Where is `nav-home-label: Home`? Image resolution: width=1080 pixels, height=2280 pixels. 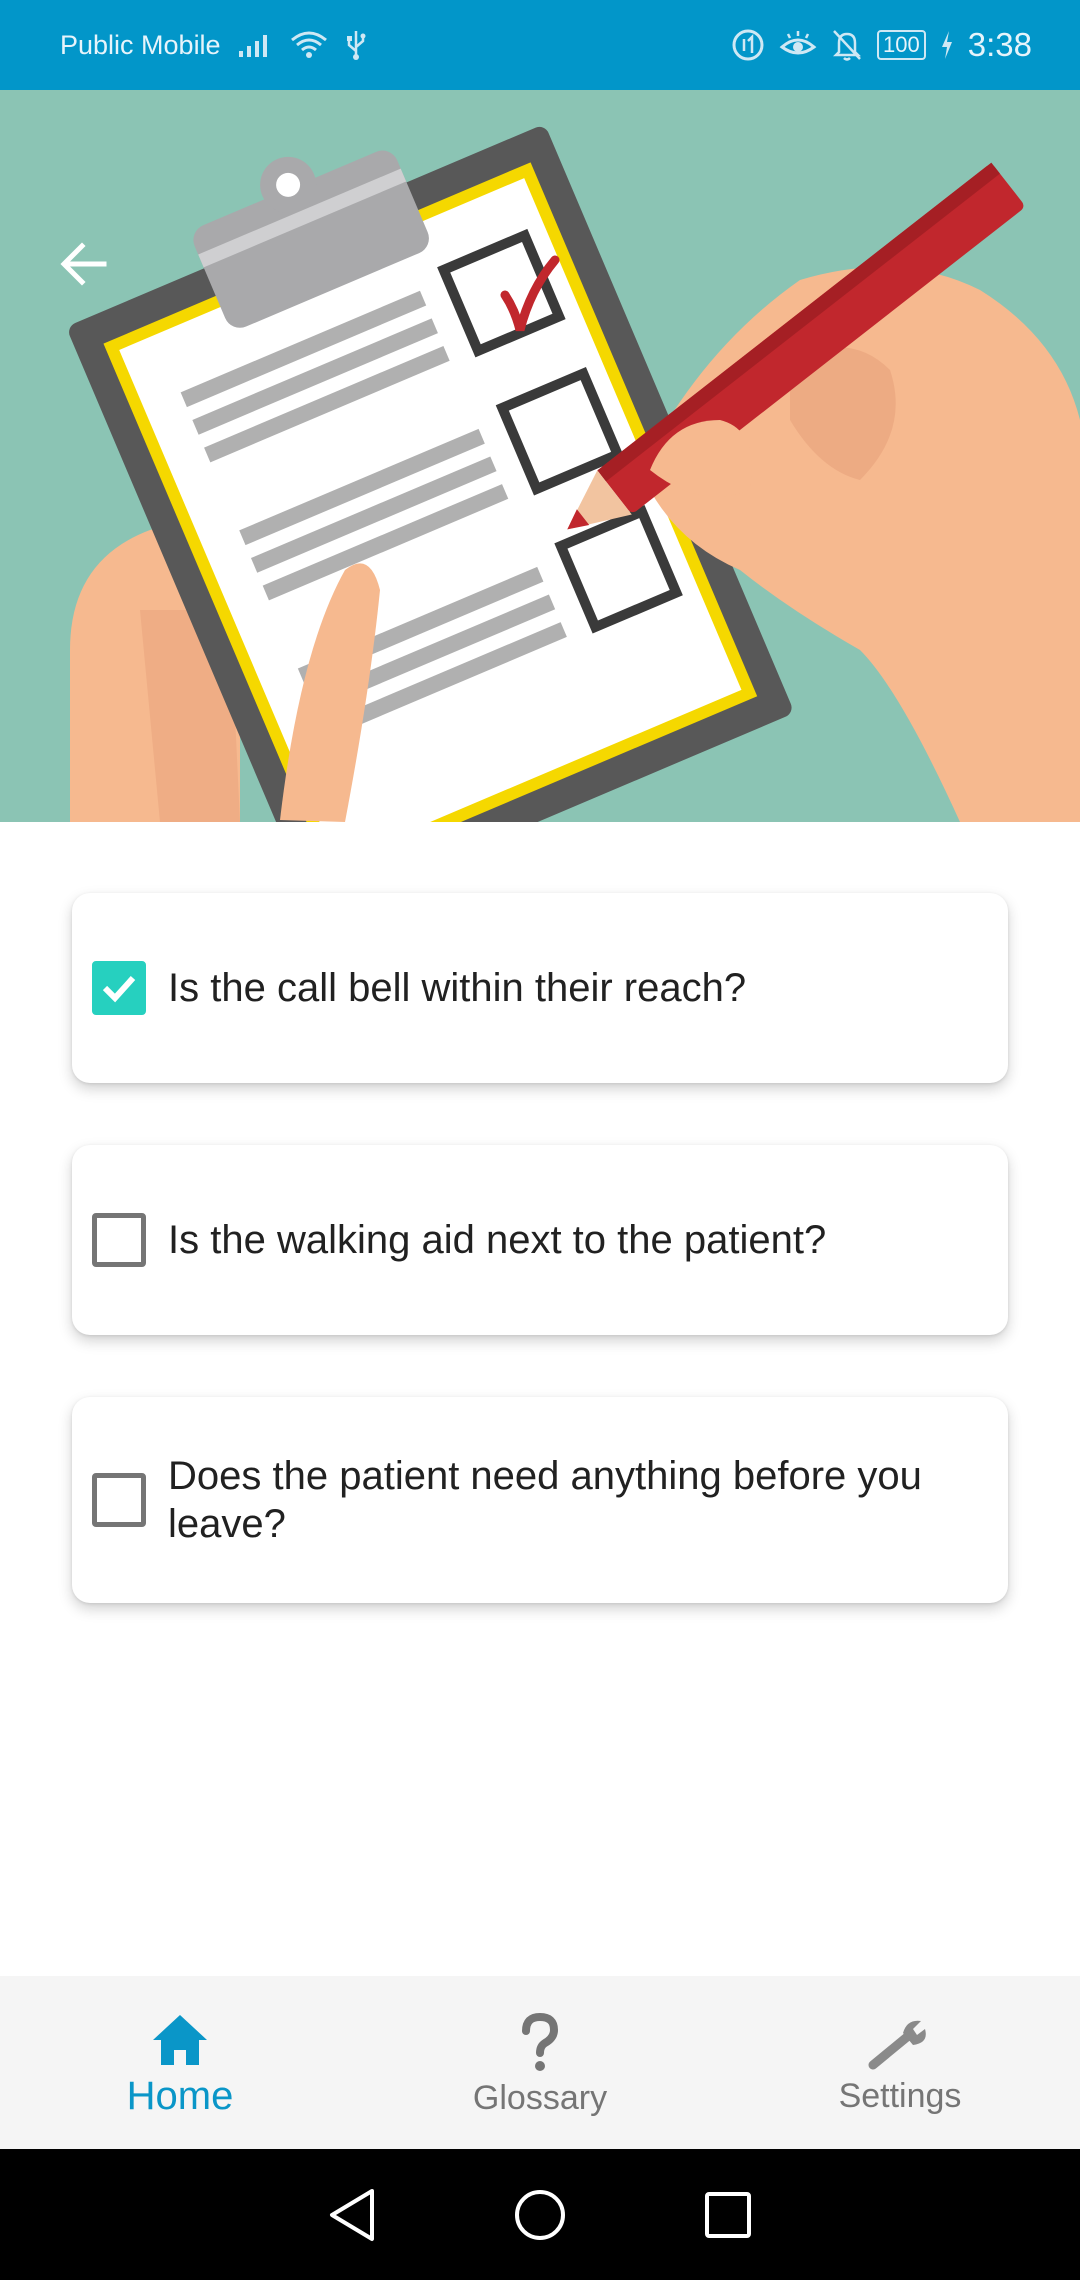
nav-home-label: Home is located at coordinates (180, 2096).